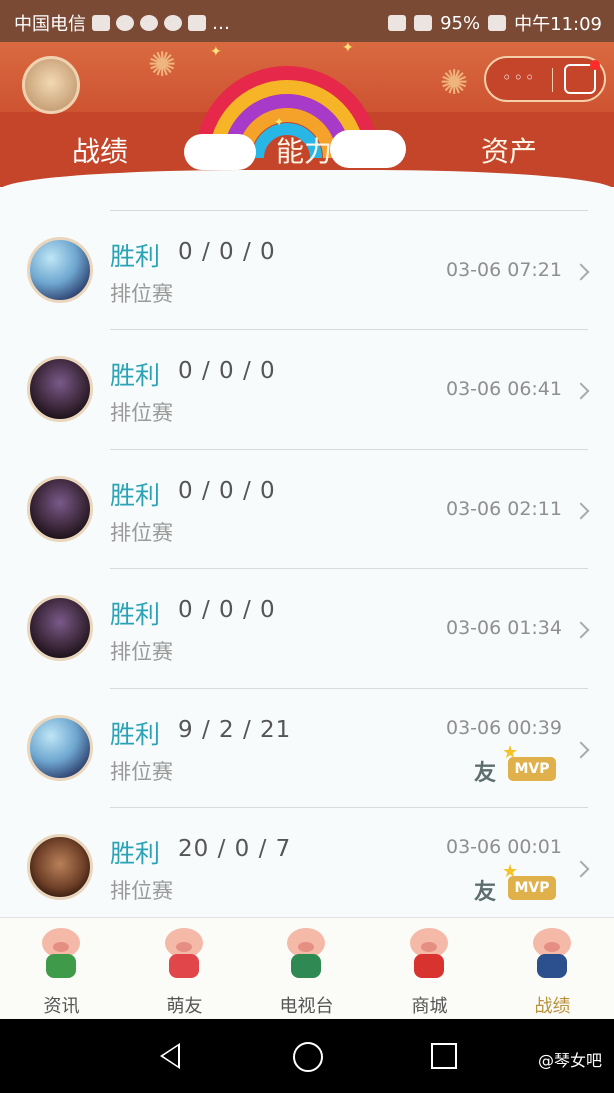  What do you see at coordinates (582, 77) in the screenshot?
I see `message-icon` at bounding box center [582, 77].